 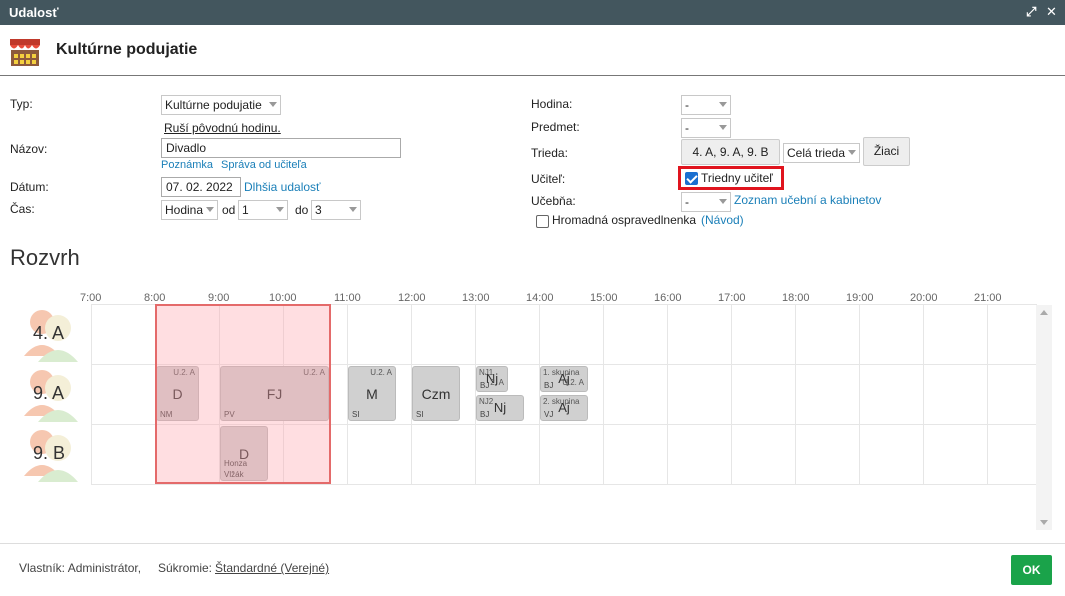 What do you see at coordinates (1044, 417) in the screenshot?
I see `timetable-scrollbar` at bounding box center [1044, 417].